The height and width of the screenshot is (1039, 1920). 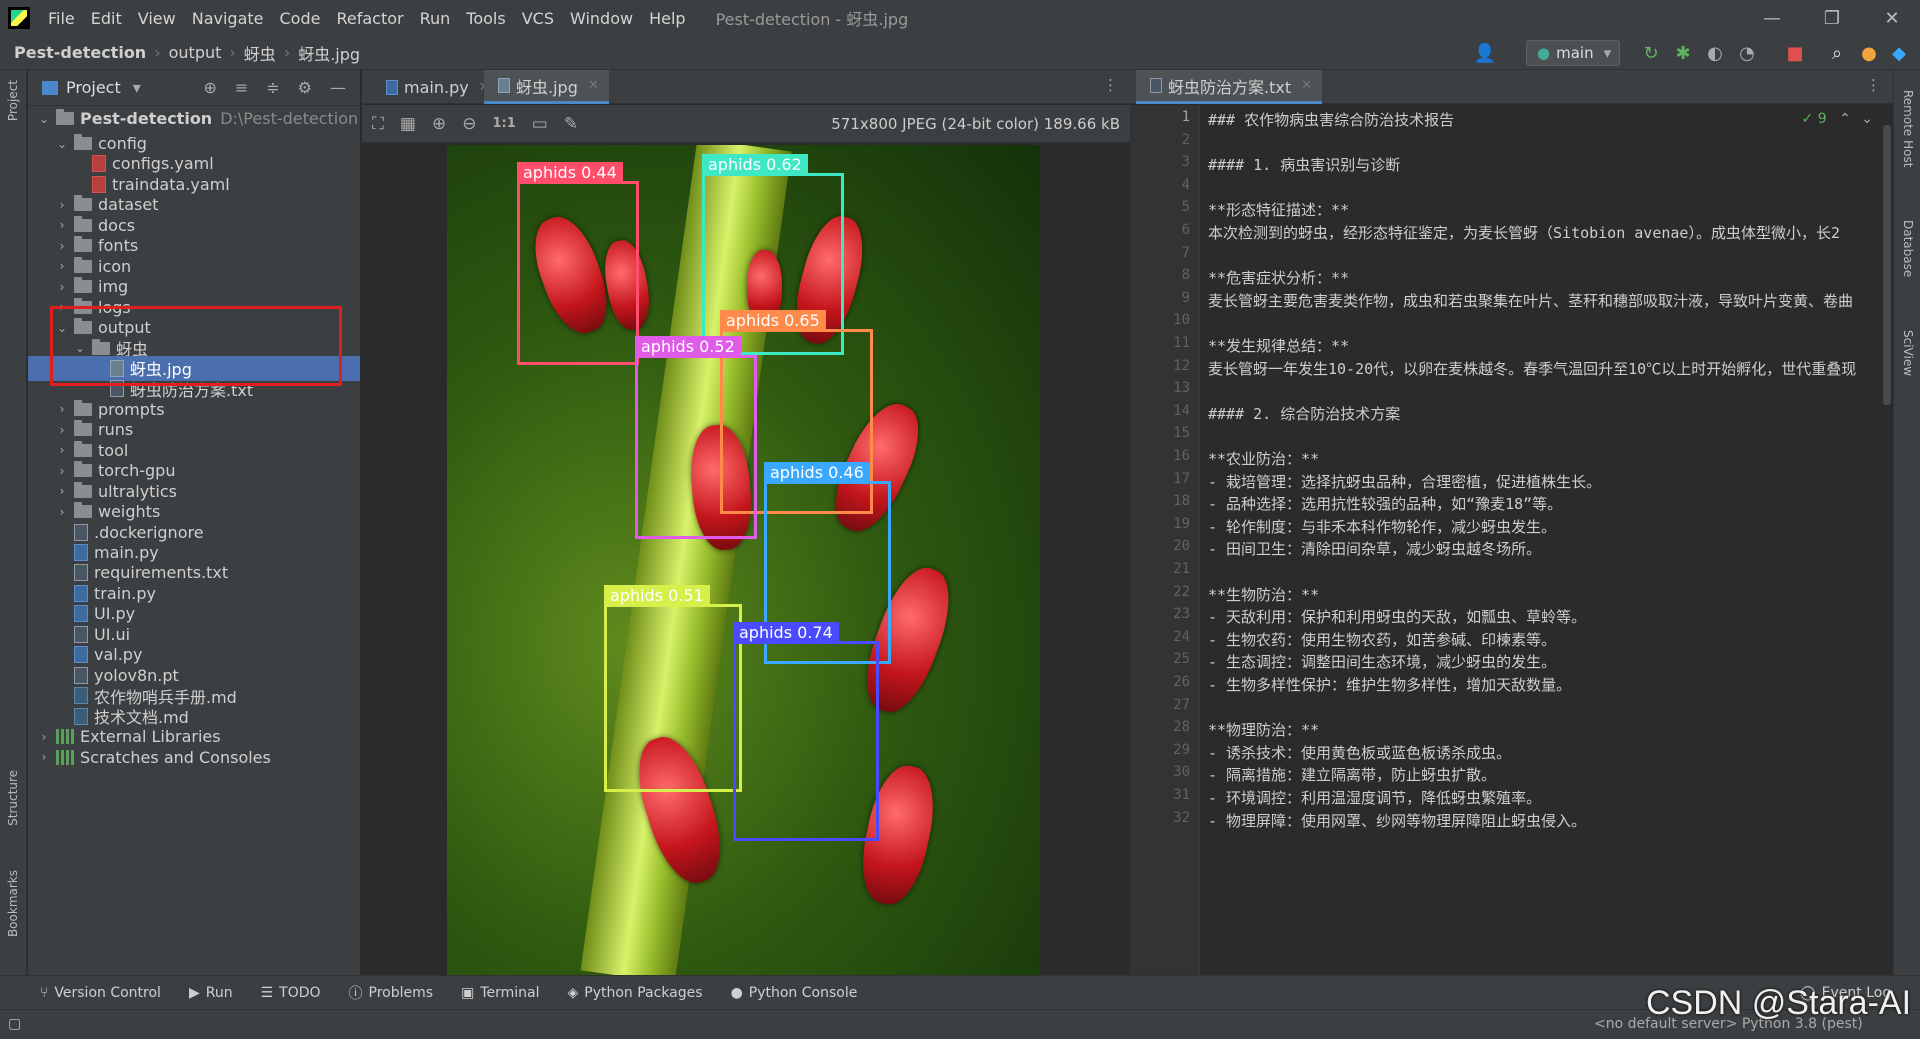 What do you see at coordinates (93, 87) in the screenshot?
I see `project-view-selector: Project` at bounding box center [93, 87].